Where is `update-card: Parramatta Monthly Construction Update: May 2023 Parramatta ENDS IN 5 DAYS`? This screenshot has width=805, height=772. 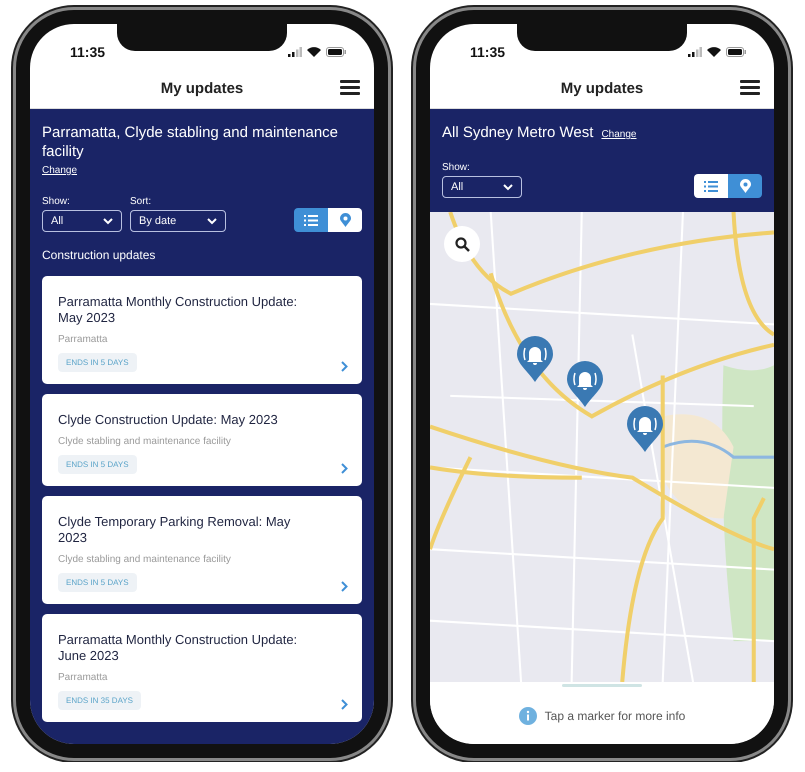 update-card: Parramatta Monthly Construction Update: May 2023 Parramatta ENDS IN 5 DAYS is located at coordinates (202, 330).